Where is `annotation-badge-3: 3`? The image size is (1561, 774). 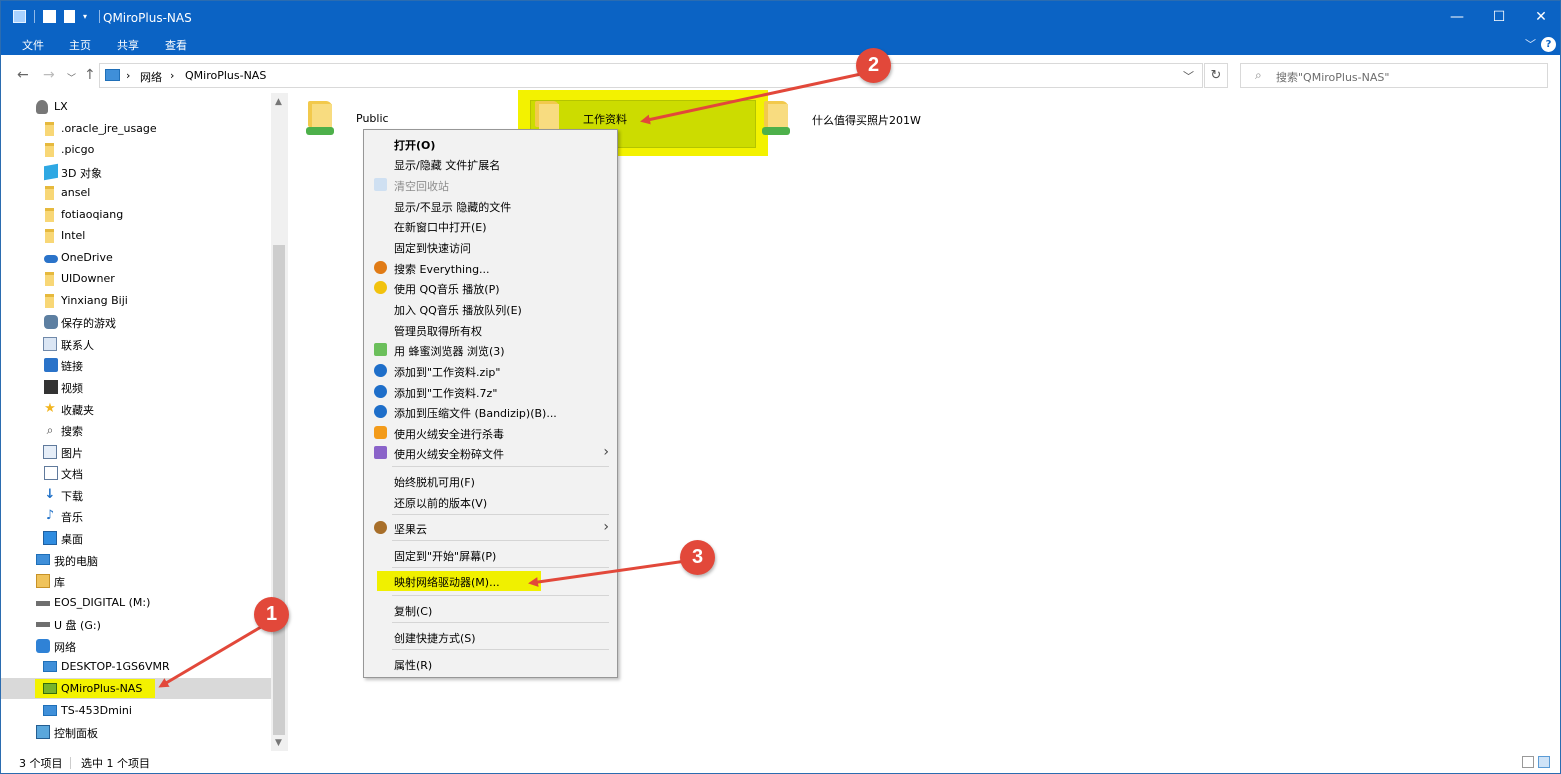 annotation-badge-3: 3 is located at coordinates (697, 557).